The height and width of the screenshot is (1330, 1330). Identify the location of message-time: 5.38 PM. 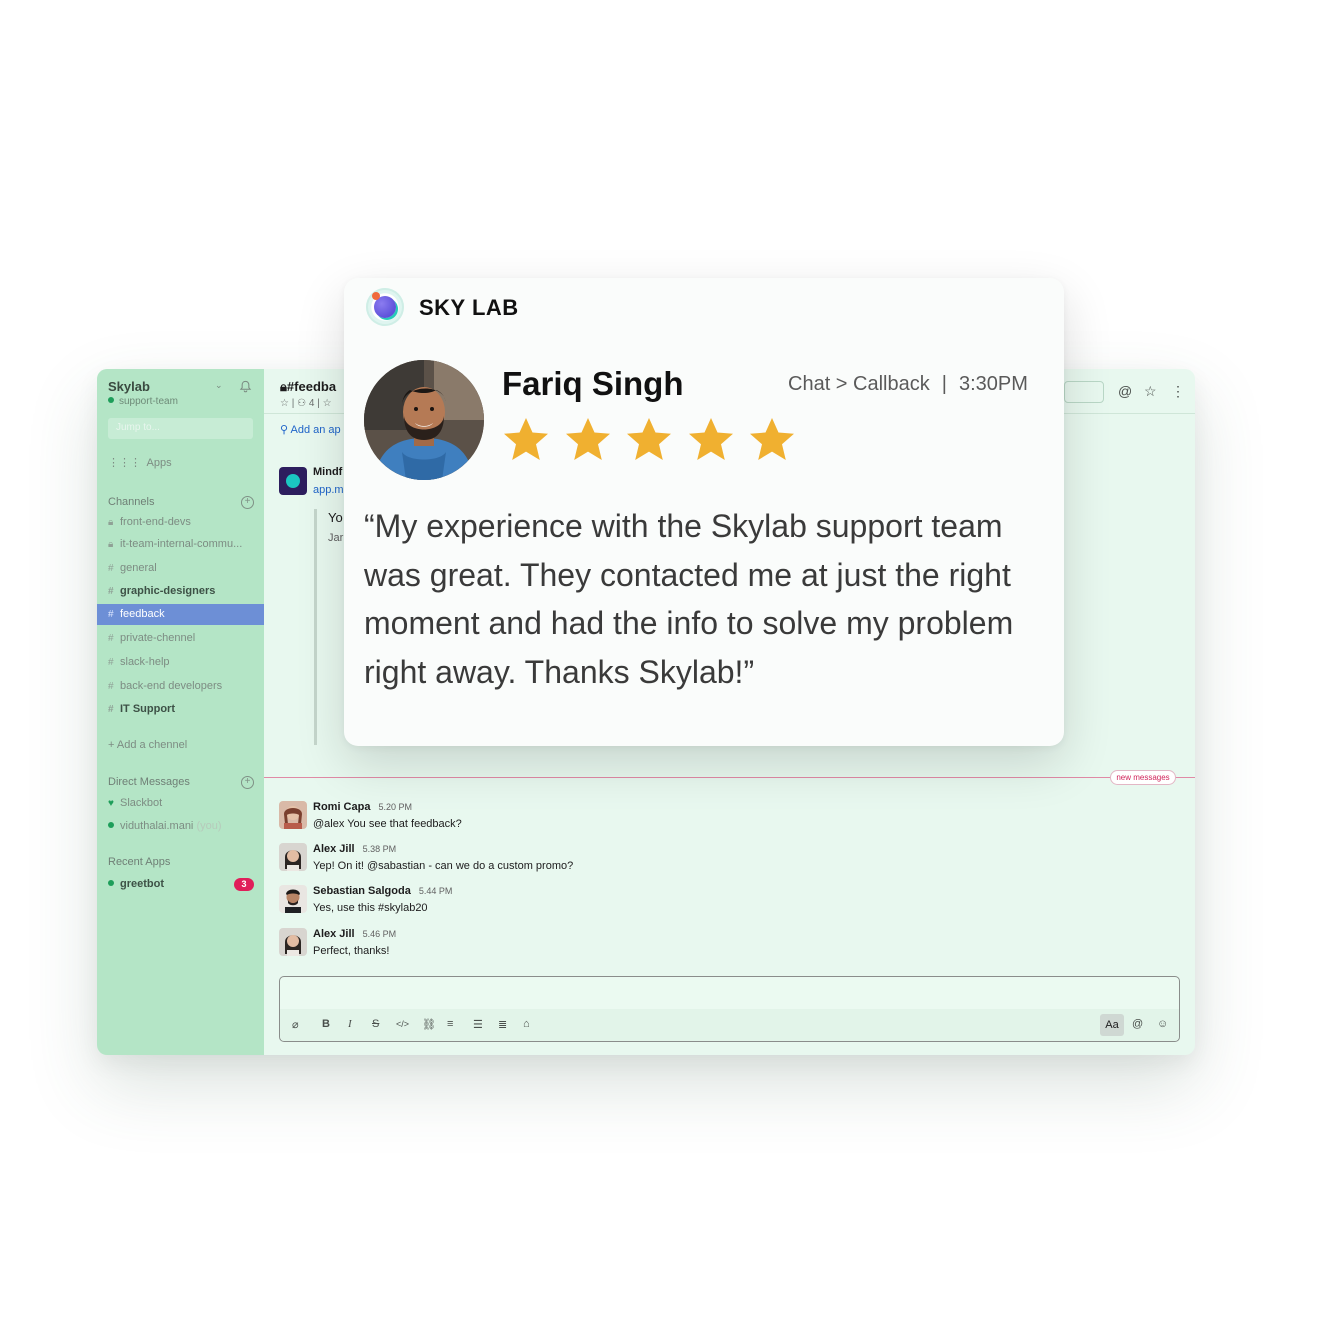
(379, 849).